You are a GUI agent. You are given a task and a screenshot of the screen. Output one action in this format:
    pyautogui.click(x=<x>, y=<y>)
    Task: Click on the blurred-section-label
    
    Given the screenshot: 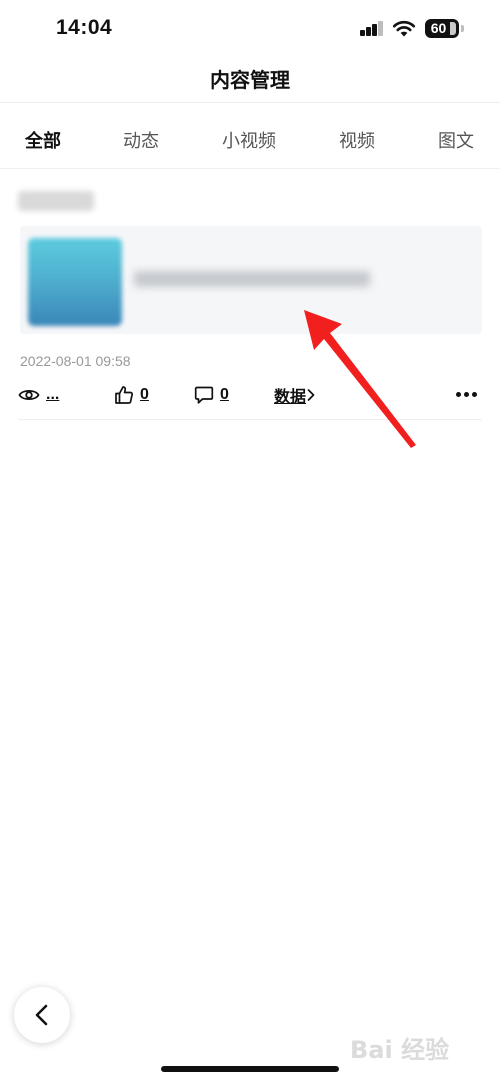 What is the action you would take?
    pyautogui.click(x=56, y=201)
    